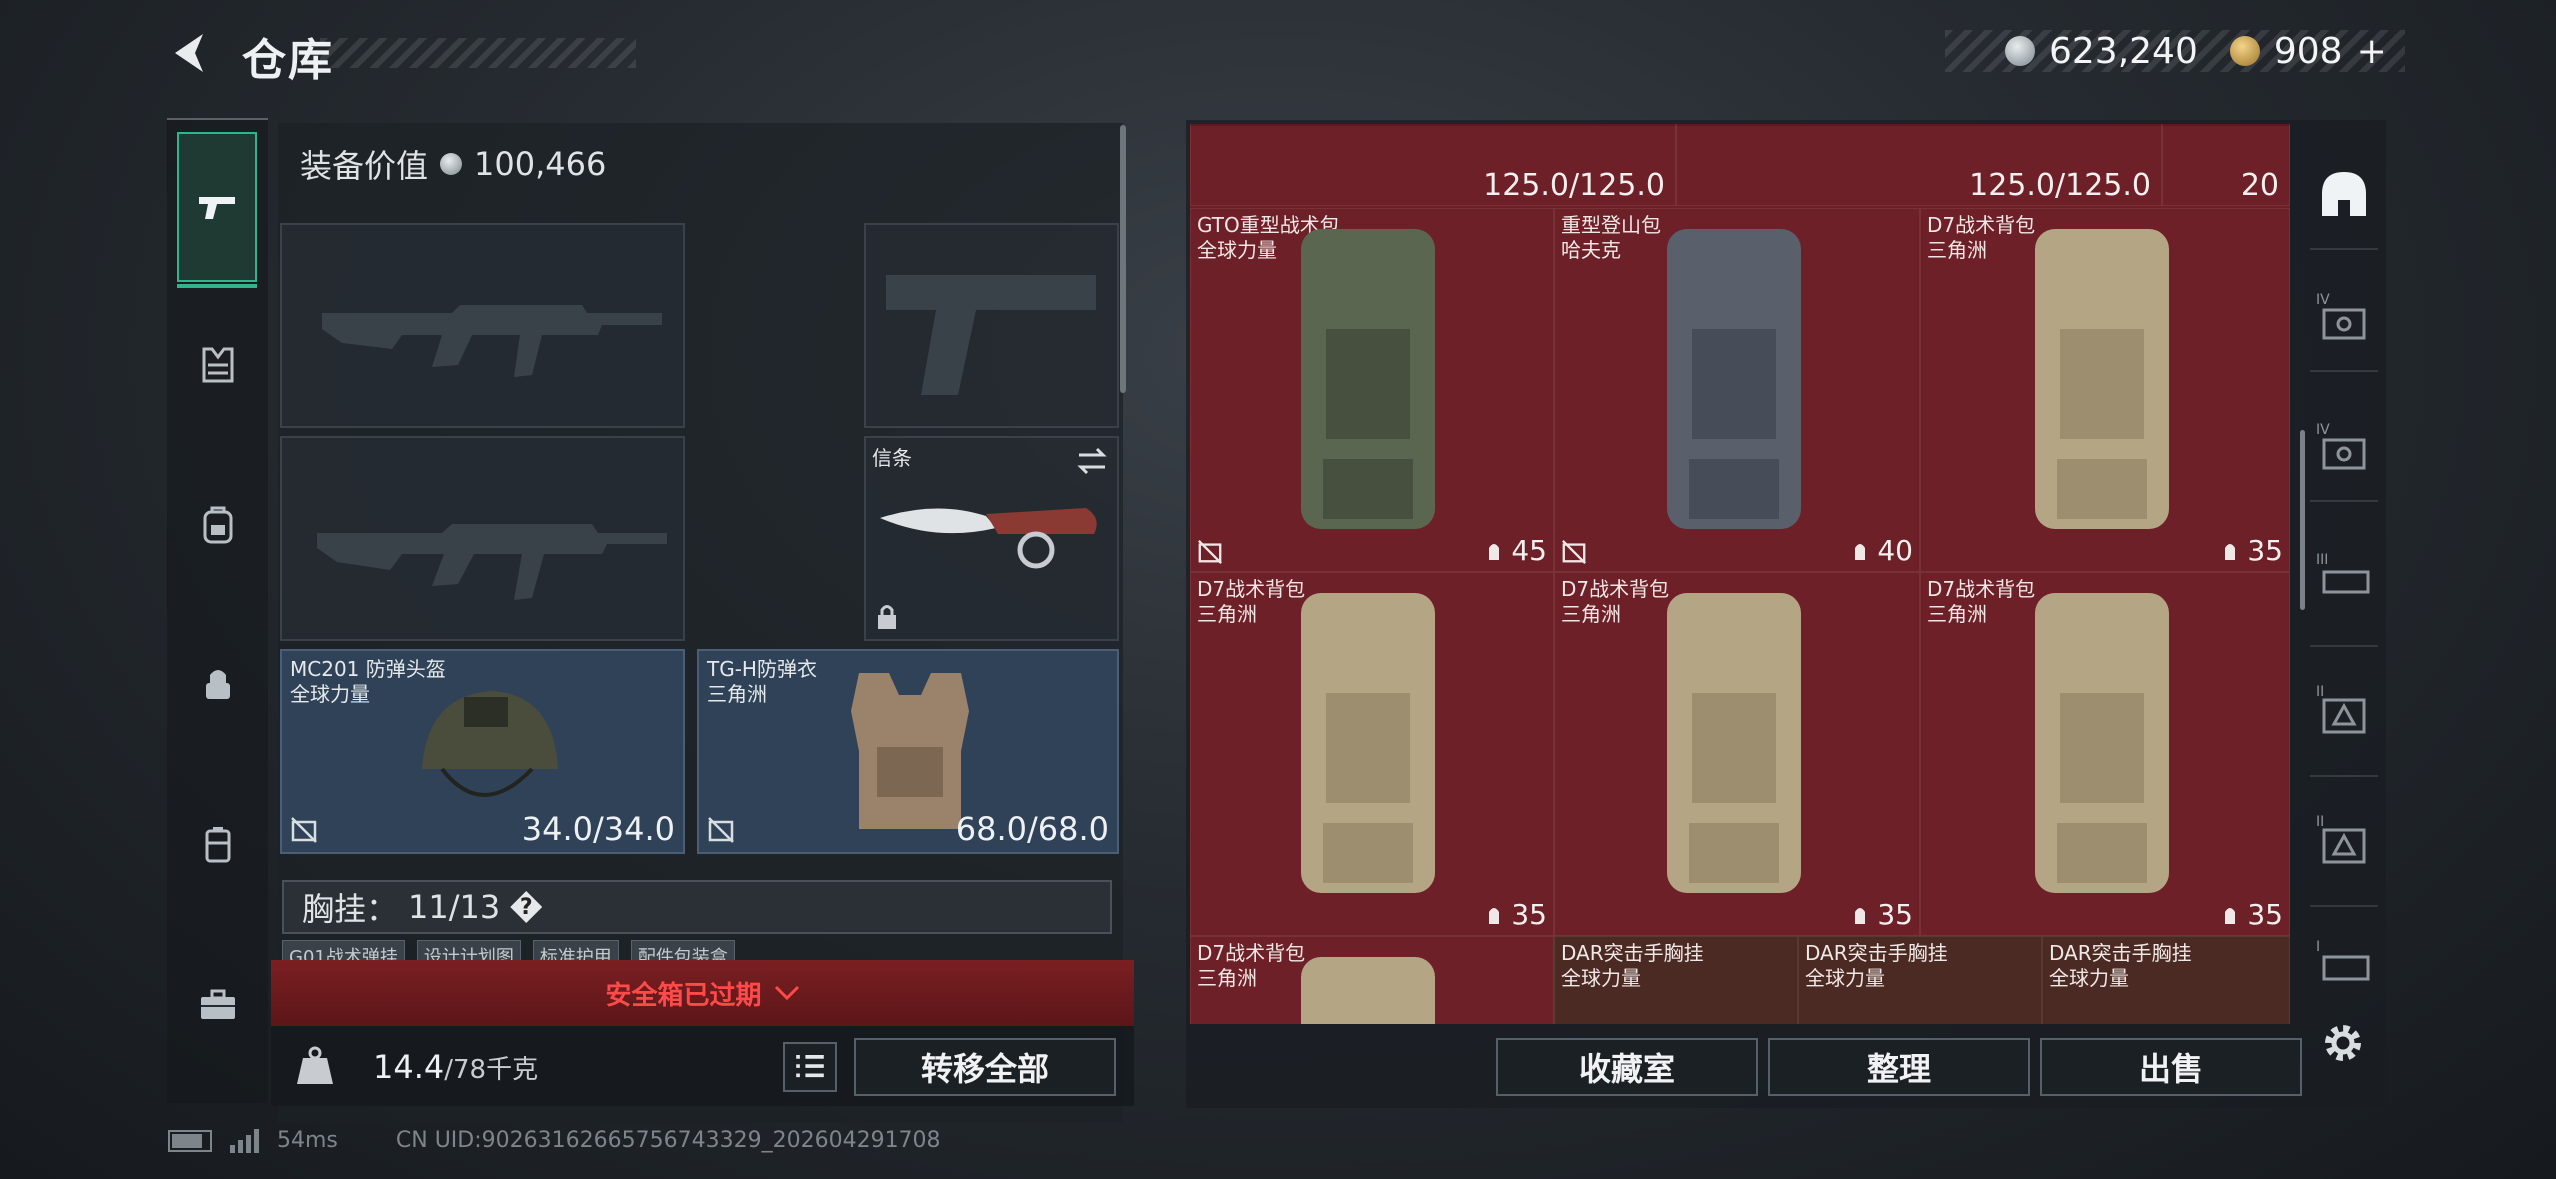  Describe the element at coordinates (343, 951) in the screenshot. I see `rig-peek-item: G01战术弹挂` at that location.